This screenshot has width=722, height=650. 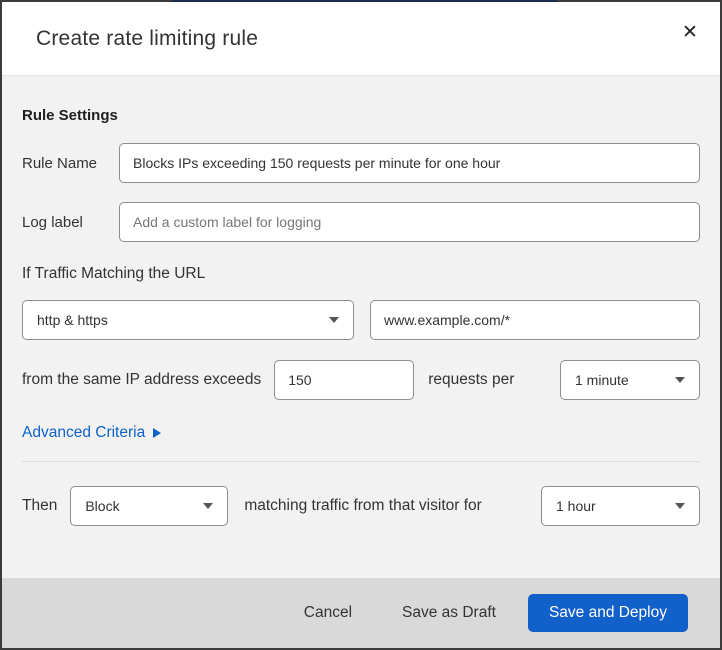 I want to click on matching-traffic-text: matching traffic from that visitor for, so click(x=363, y=505).